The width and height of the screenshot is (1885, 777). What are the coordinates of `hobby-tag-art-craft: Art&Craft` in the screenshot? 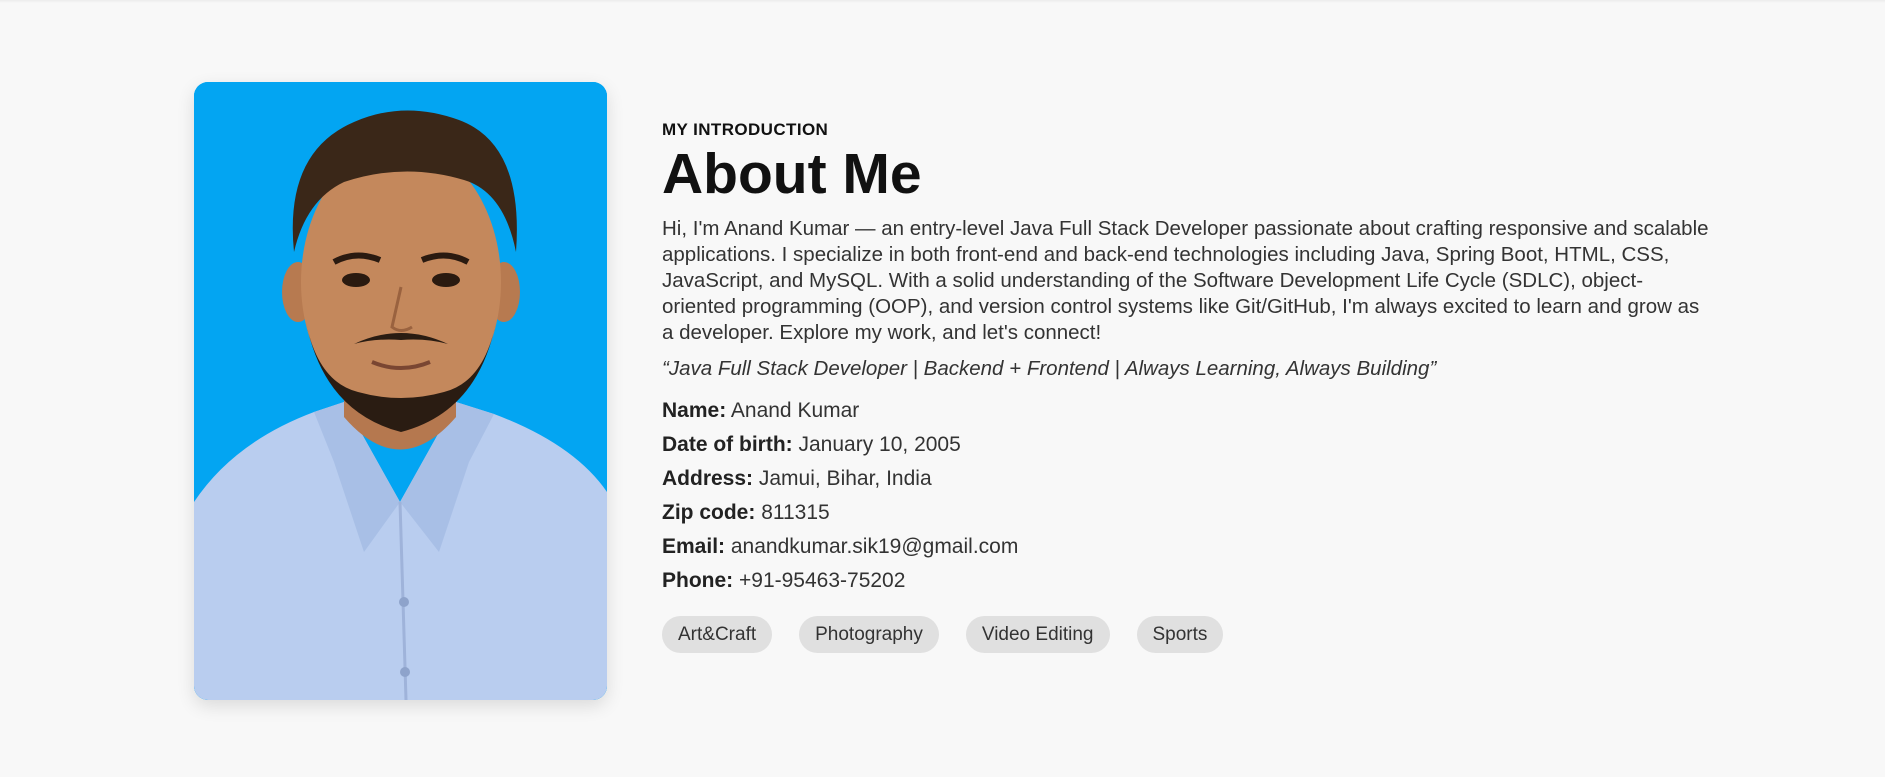 It's located at (717, 634).